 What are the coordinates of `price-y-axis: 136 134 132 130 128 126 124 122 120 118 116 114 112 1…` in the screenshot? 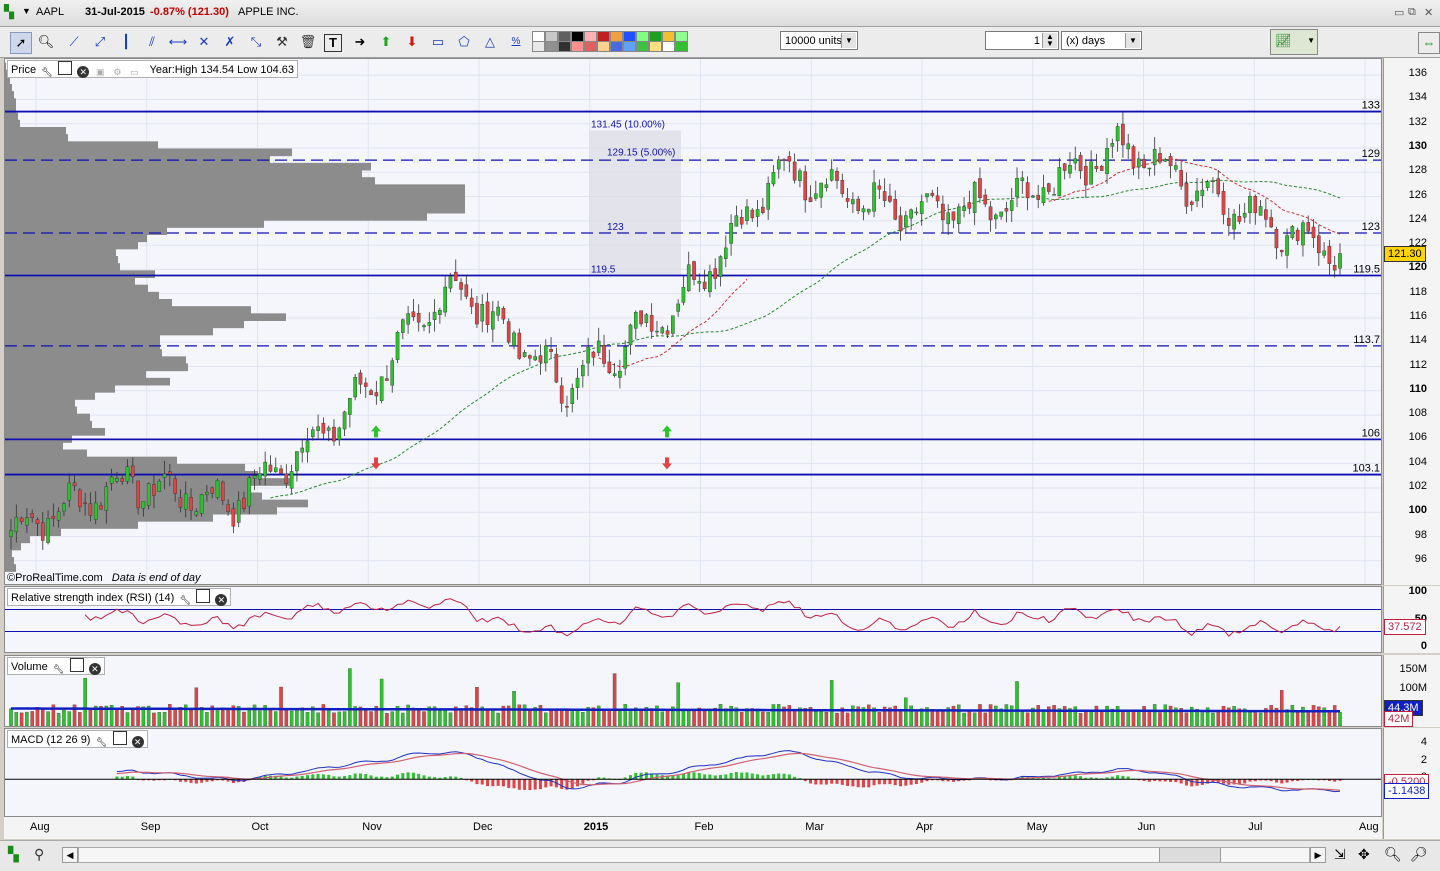 It's located at (1411, 321).